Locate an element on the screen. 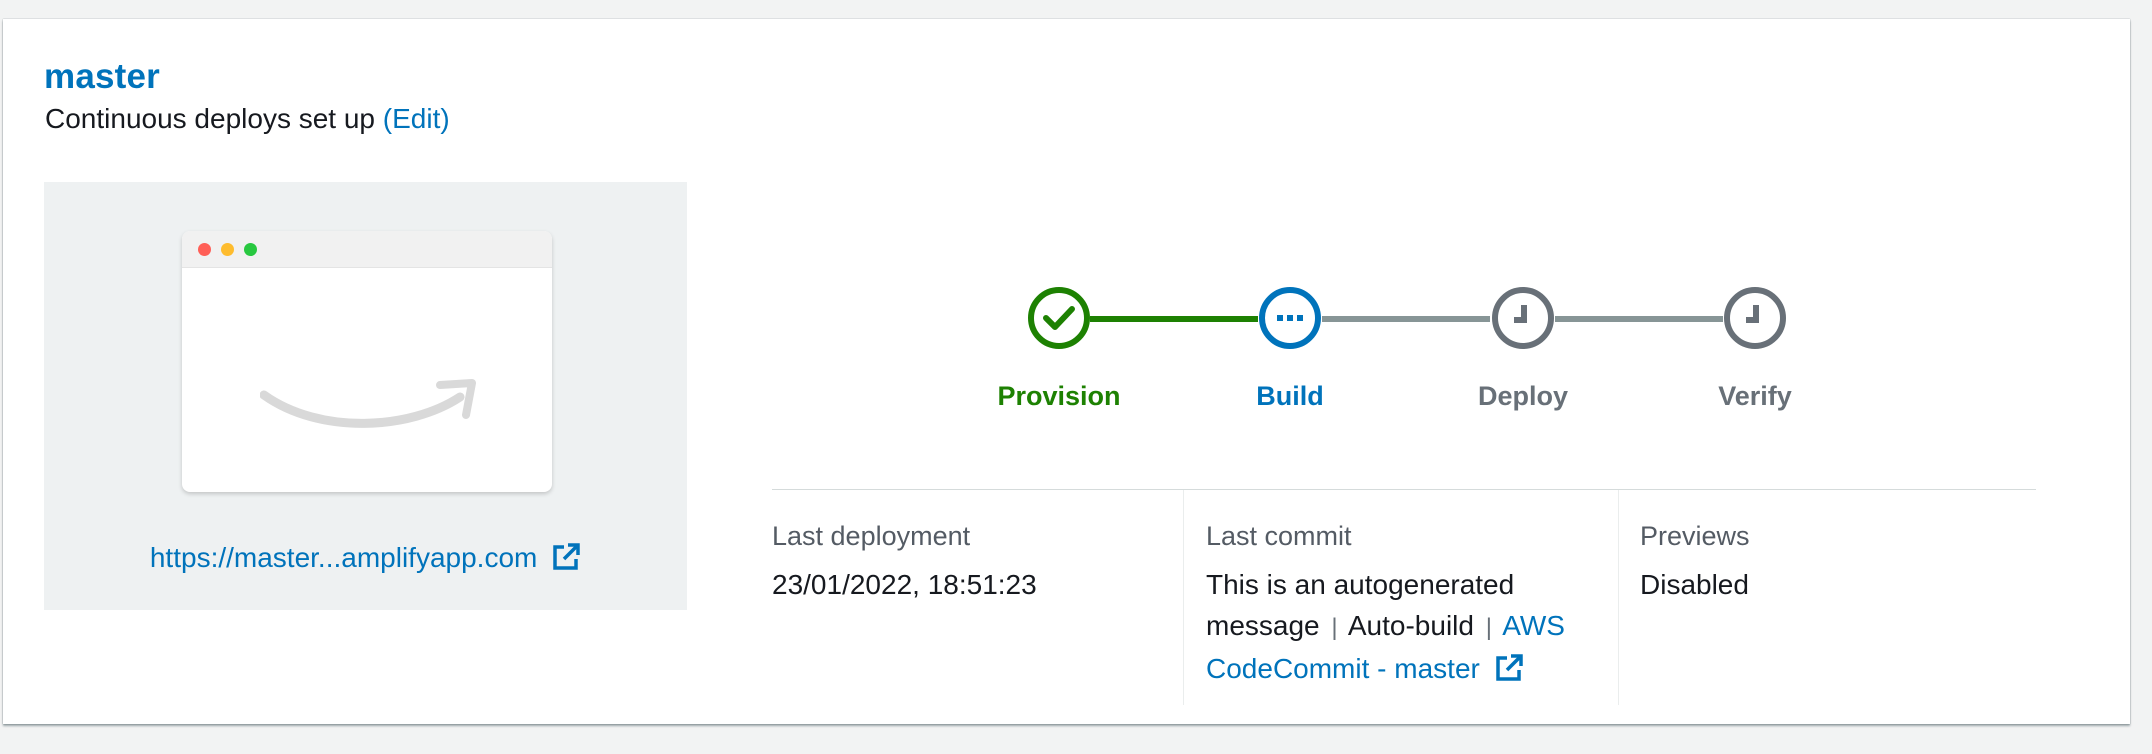 The image size is (2152, 754). last-commit-label: Last commit is located at coordinates (1279, 536).